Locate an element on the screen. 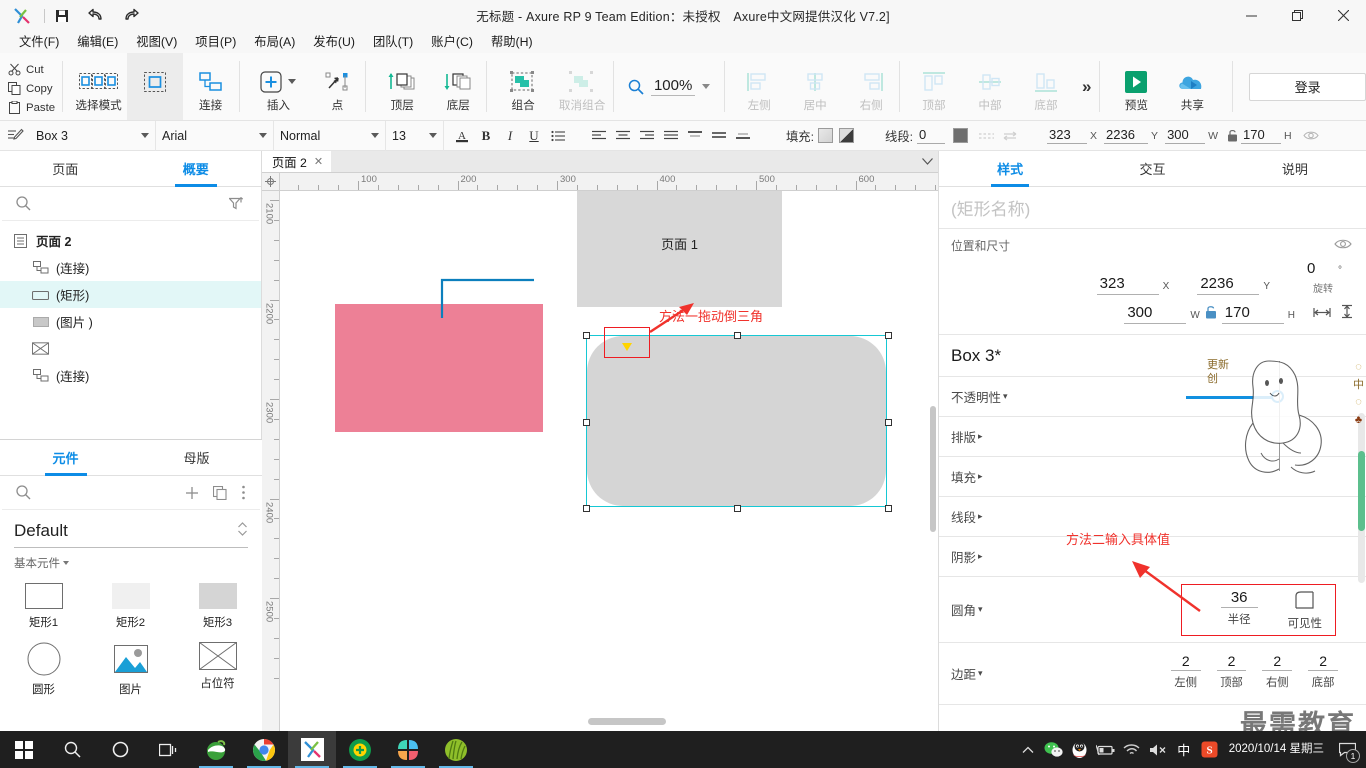  resize-handle-bc is located at coordinates (737, 508).